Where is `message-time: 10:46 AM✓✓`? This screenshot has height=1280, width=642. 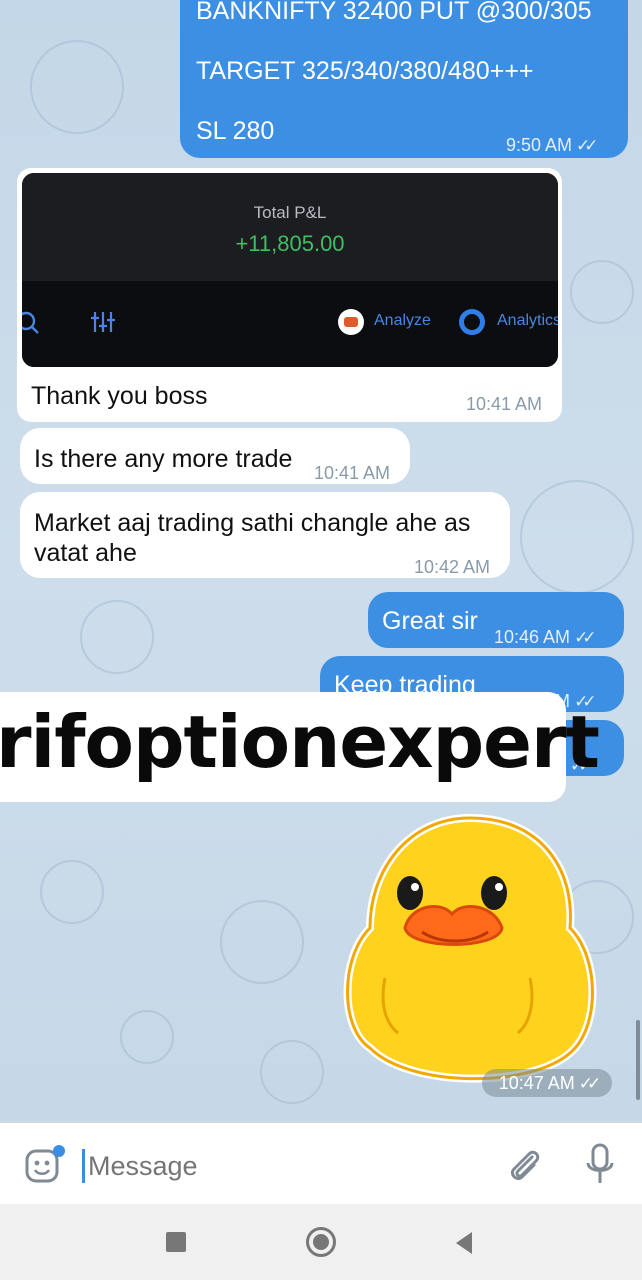 message-time: 10:46 AM✓✓ is located at coordinates (545, 637).